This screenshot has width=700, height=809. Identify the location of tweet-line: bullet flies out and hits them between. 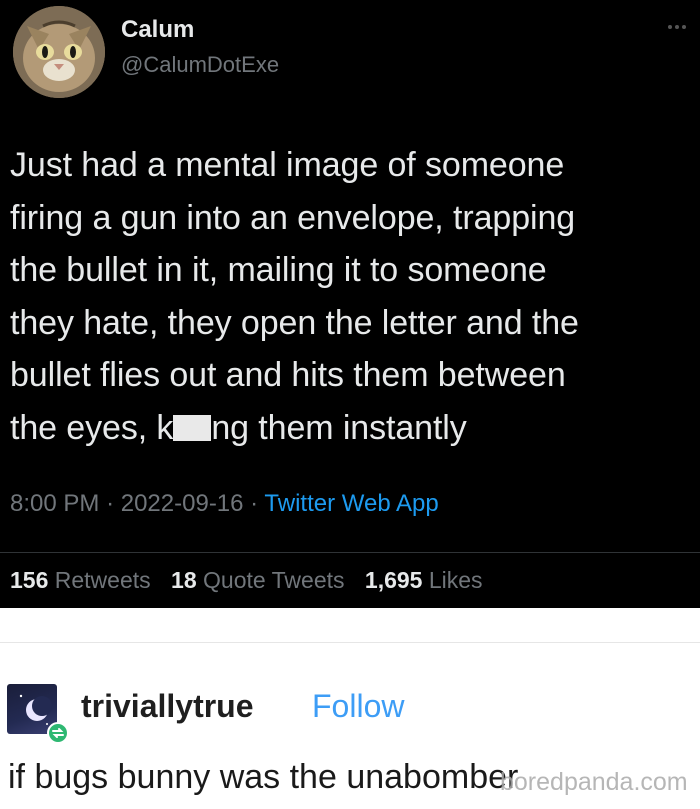
(288, 375).